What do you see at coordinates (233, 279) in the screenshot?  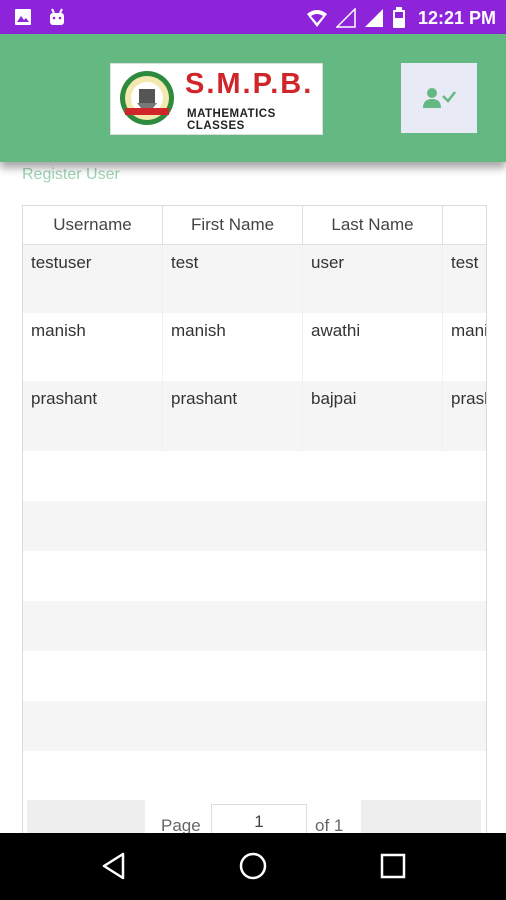 I see `cell-first-name: test` at bounding box center [233, 279].